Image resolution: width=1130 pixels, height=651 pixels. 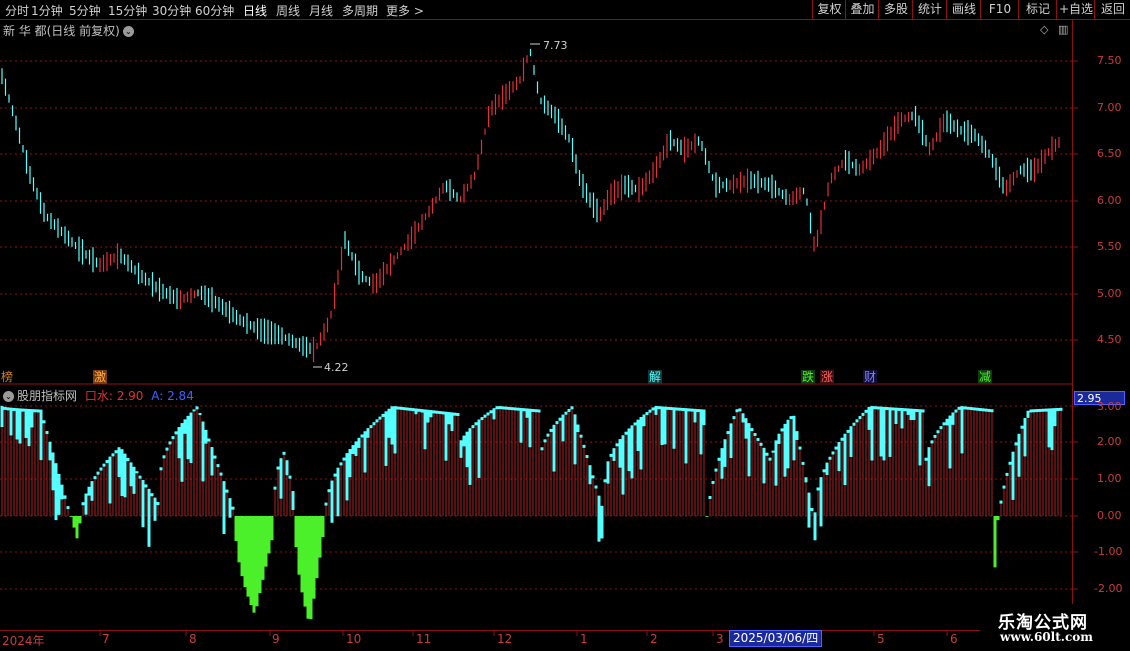 What do you see at coordinates (1109, 478) in the screenshot?
I see `indicator-tick: 1.00` at bounding box center [1109, 478].